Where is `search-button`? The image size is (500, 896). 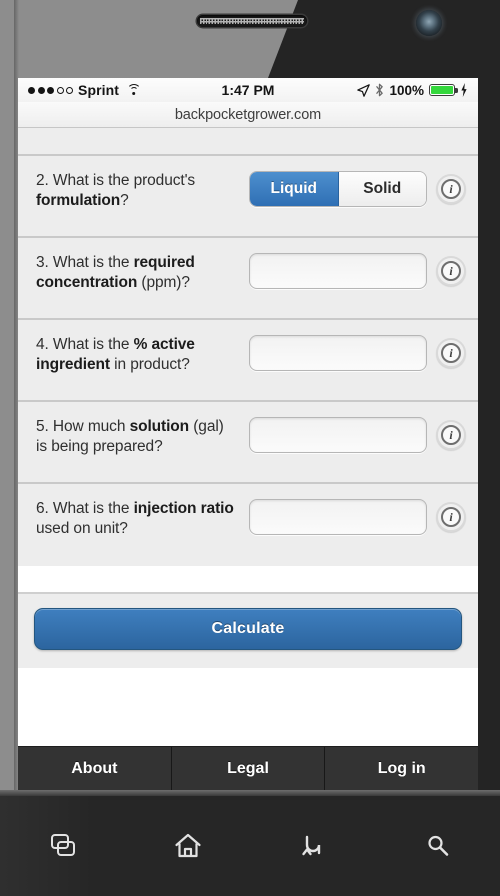
search-button is located at coordinates (437, 846).